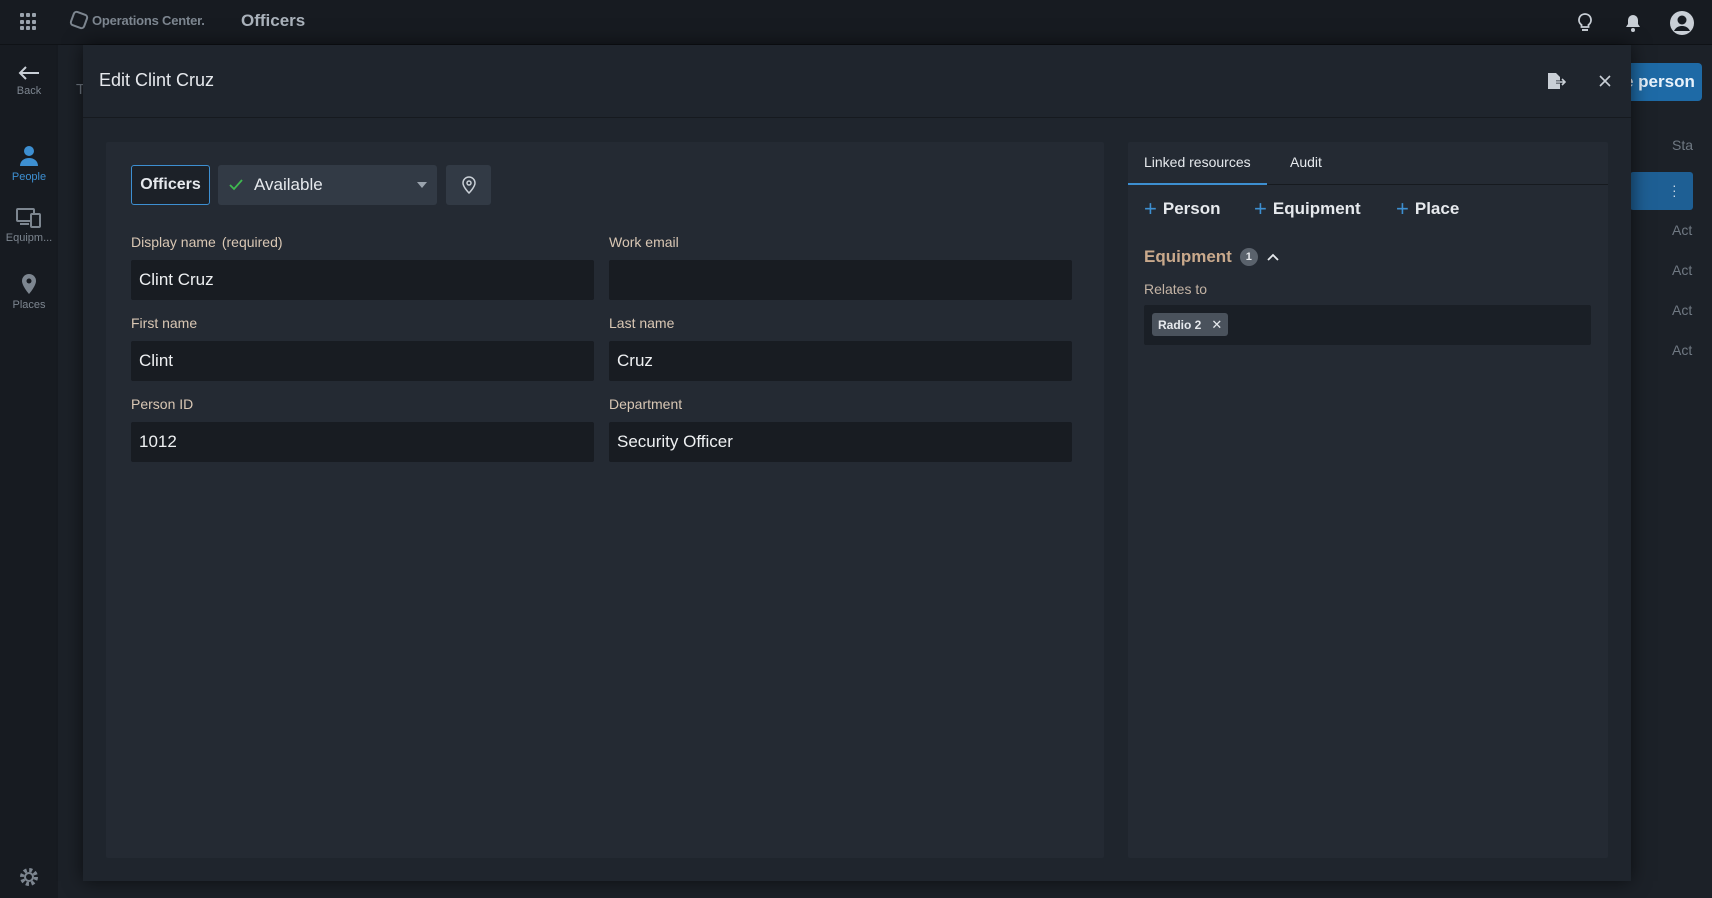 The height and width of the screenshot is (898, 1712). What do you see at coordinates (1188, 256) in the screenshot?
I see `section-title: Equipment` at bounding box center [1188, 256].